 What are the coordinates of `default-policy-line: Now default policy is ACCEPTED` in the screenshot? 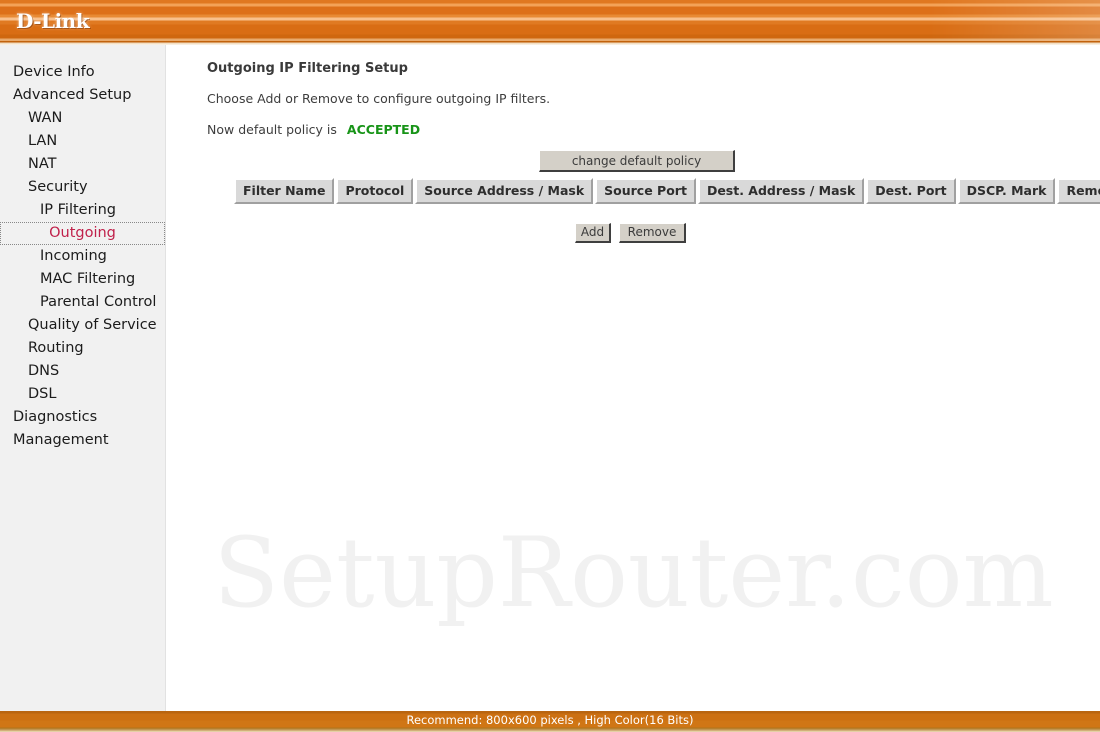 It's located at (313, 129).